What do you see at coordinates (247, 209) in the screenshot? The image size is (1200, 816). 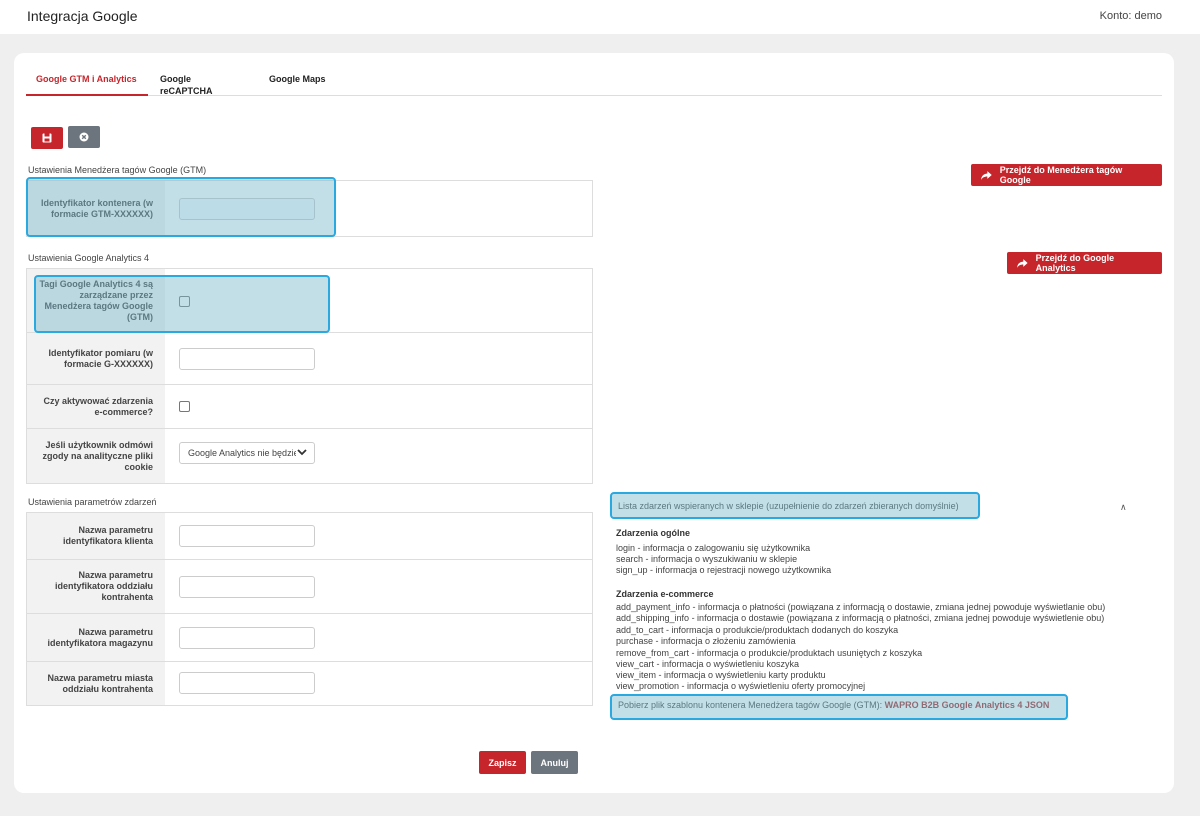 I see `container-id-input` at bounding box center [247, 209].